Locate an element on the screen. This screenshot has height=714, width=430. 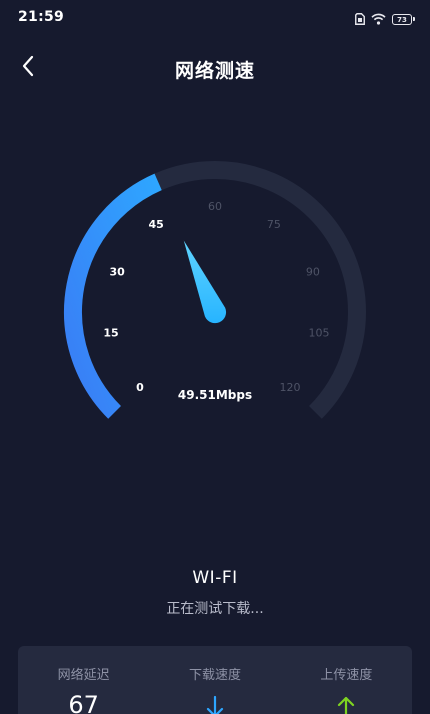
gauge-tick-label-15: 15 is located at coordinates (110, 333).